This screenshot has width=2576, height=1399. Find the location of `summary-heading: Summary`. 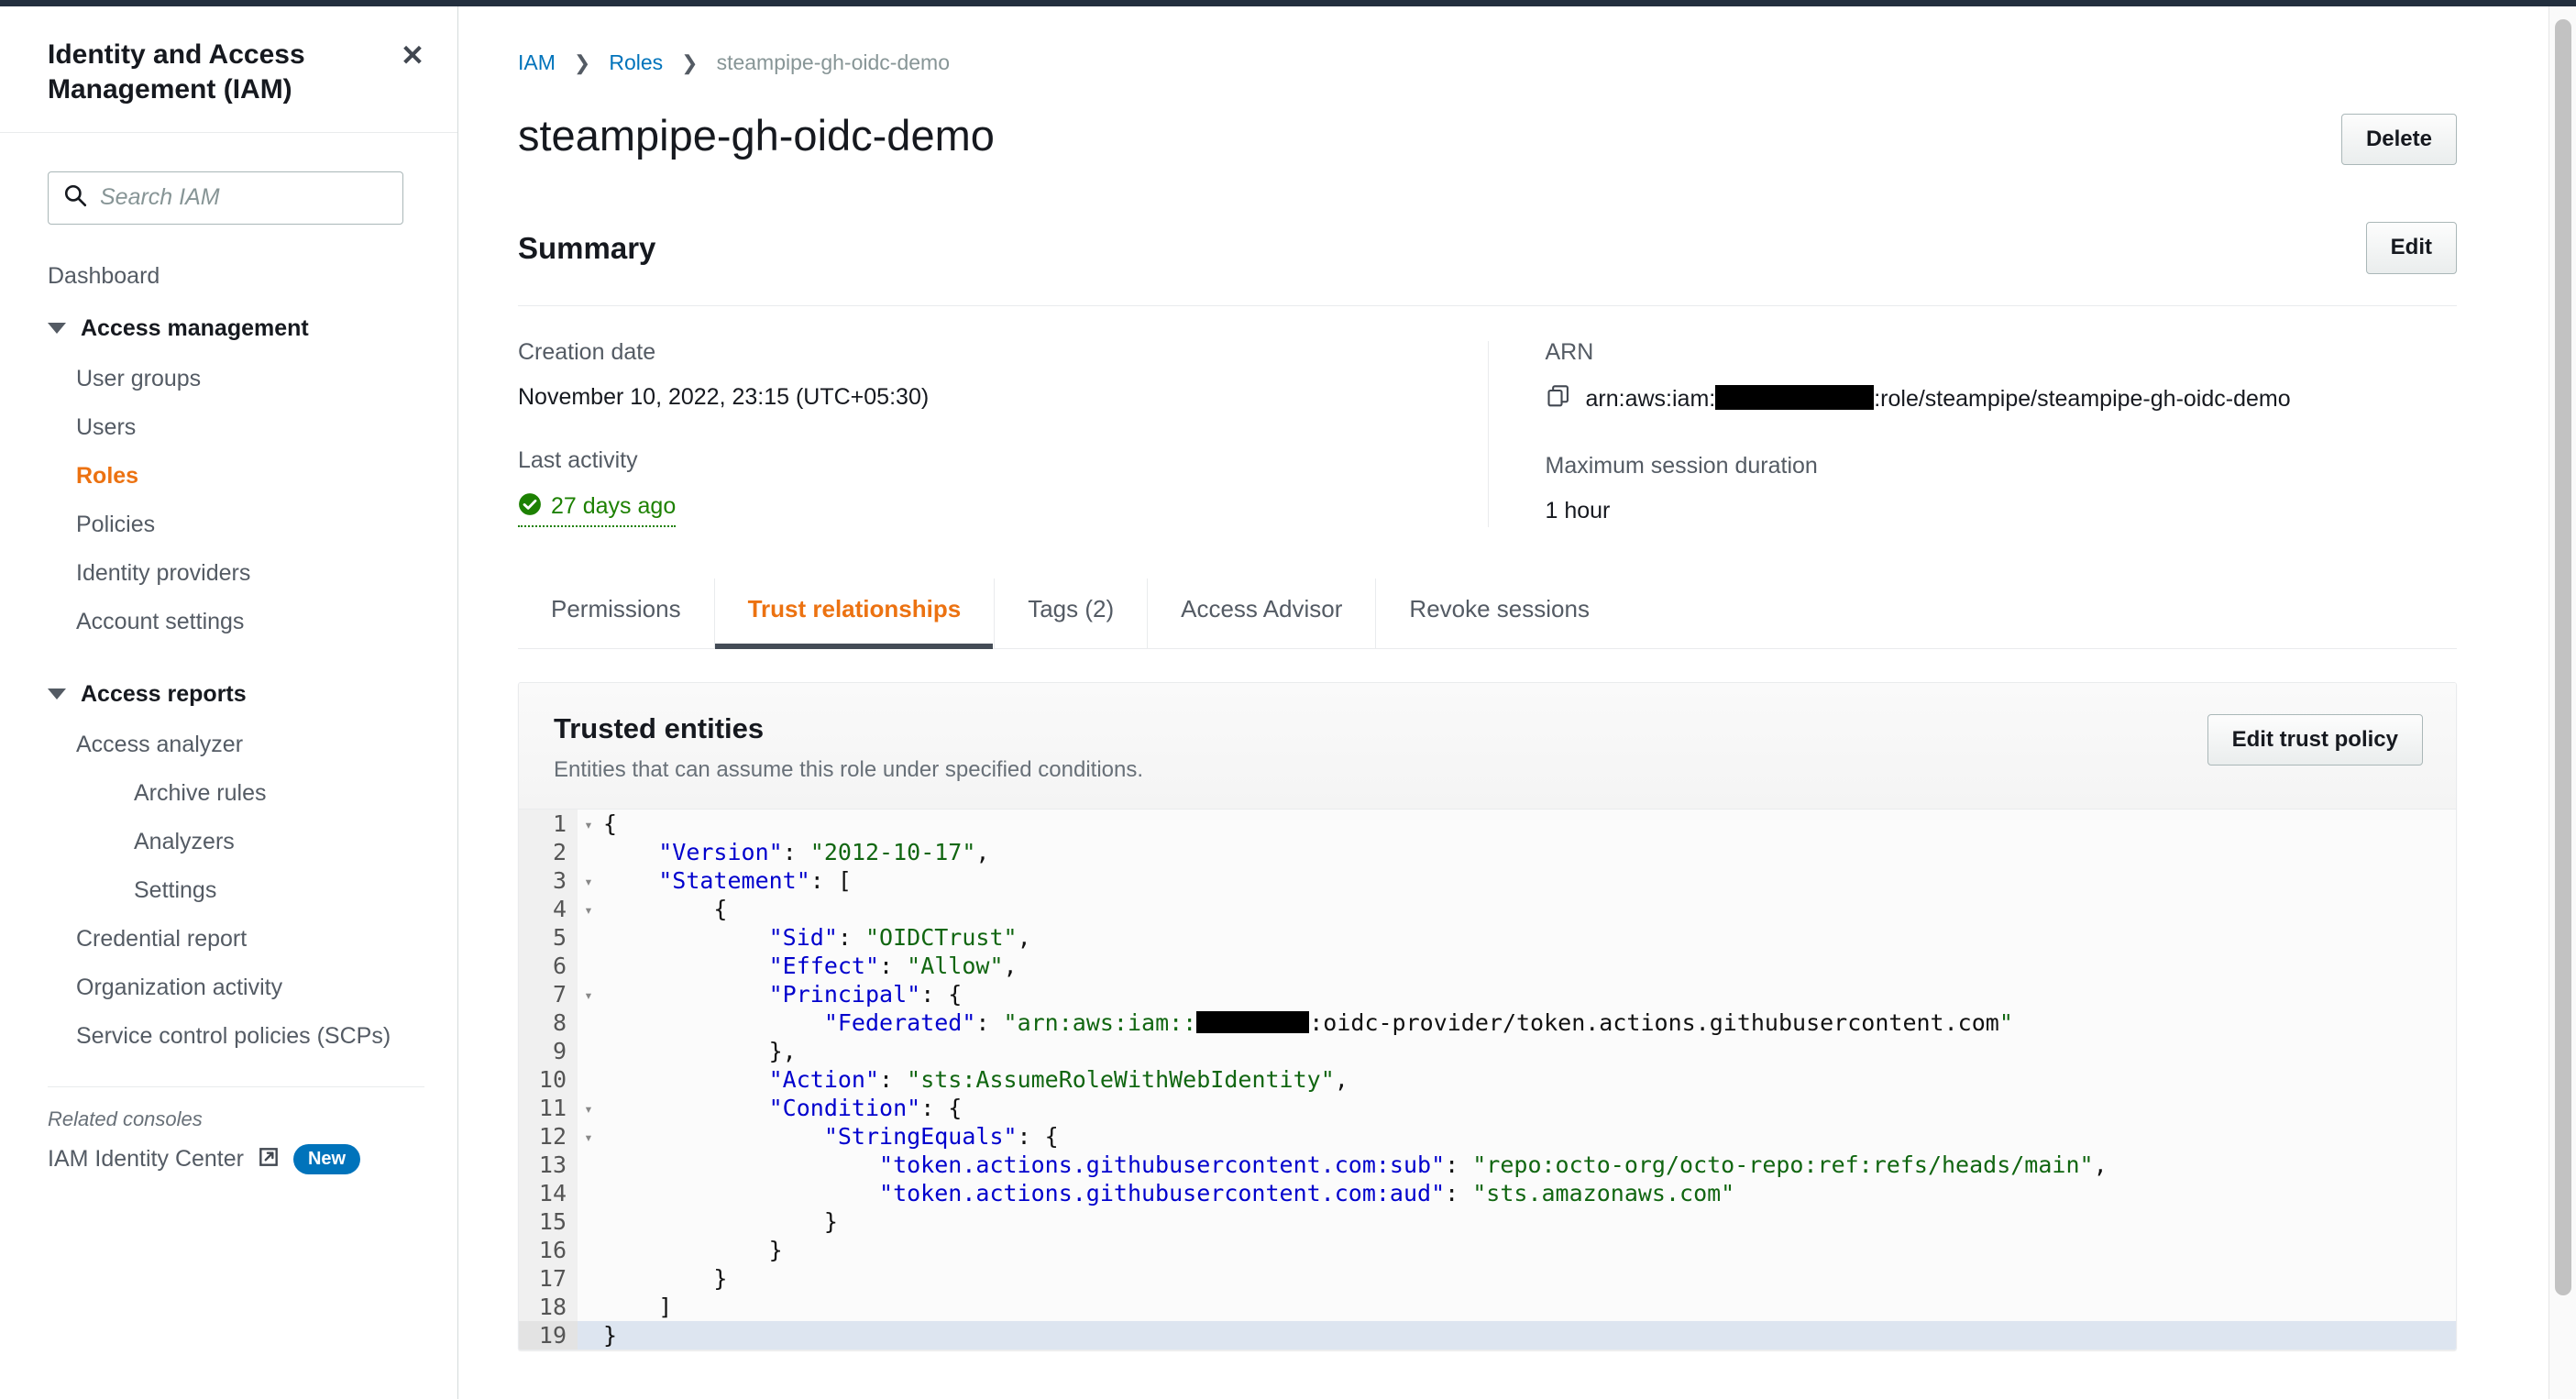

summary-heading: Summary is located at coordinates (587, 247).